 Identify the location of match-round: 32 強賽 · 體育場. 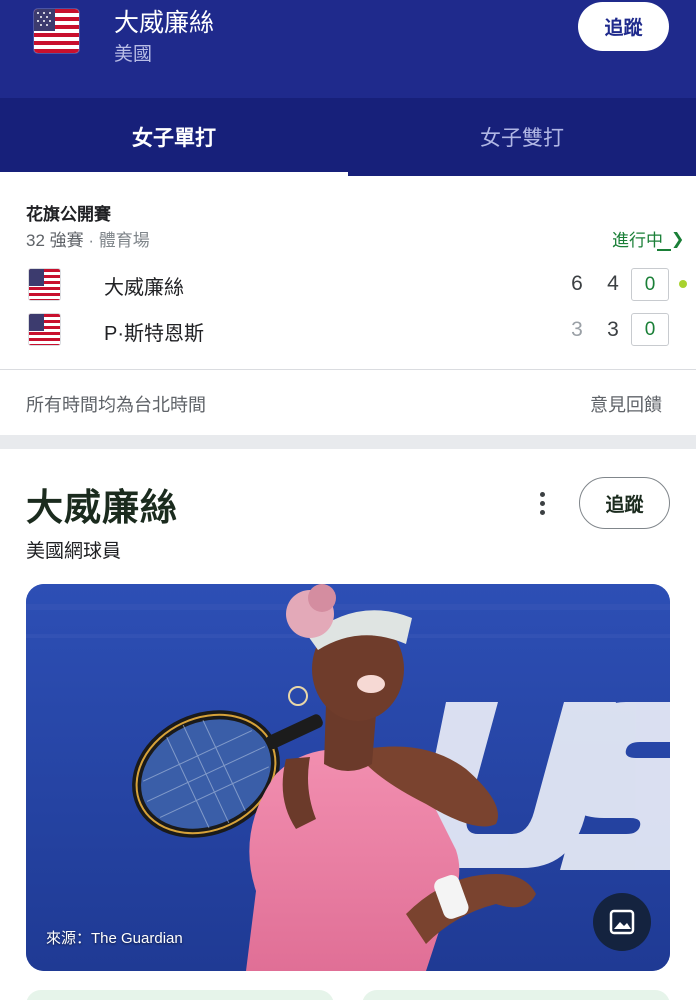
(88, 240).